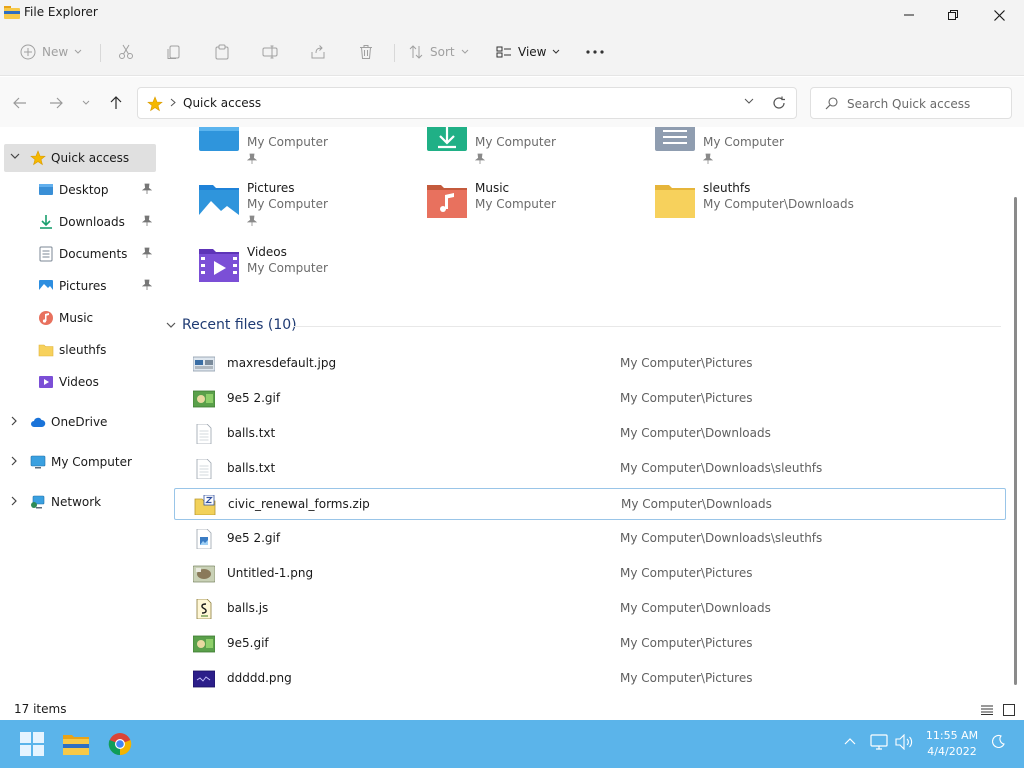  What do you see at coordinates (76, 744) in the screenshot?
I see `taskbar-file-explorer` at bounding box center [76, 744].